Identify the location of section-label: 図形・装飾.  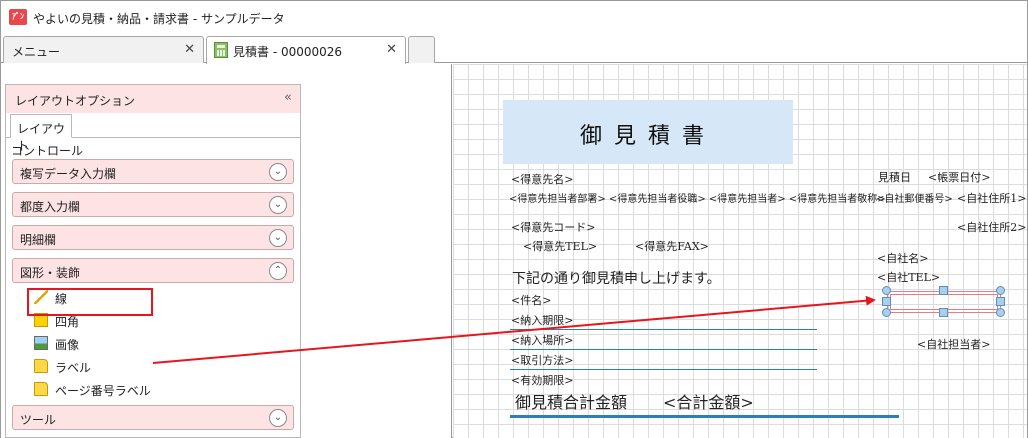
(50, 273).